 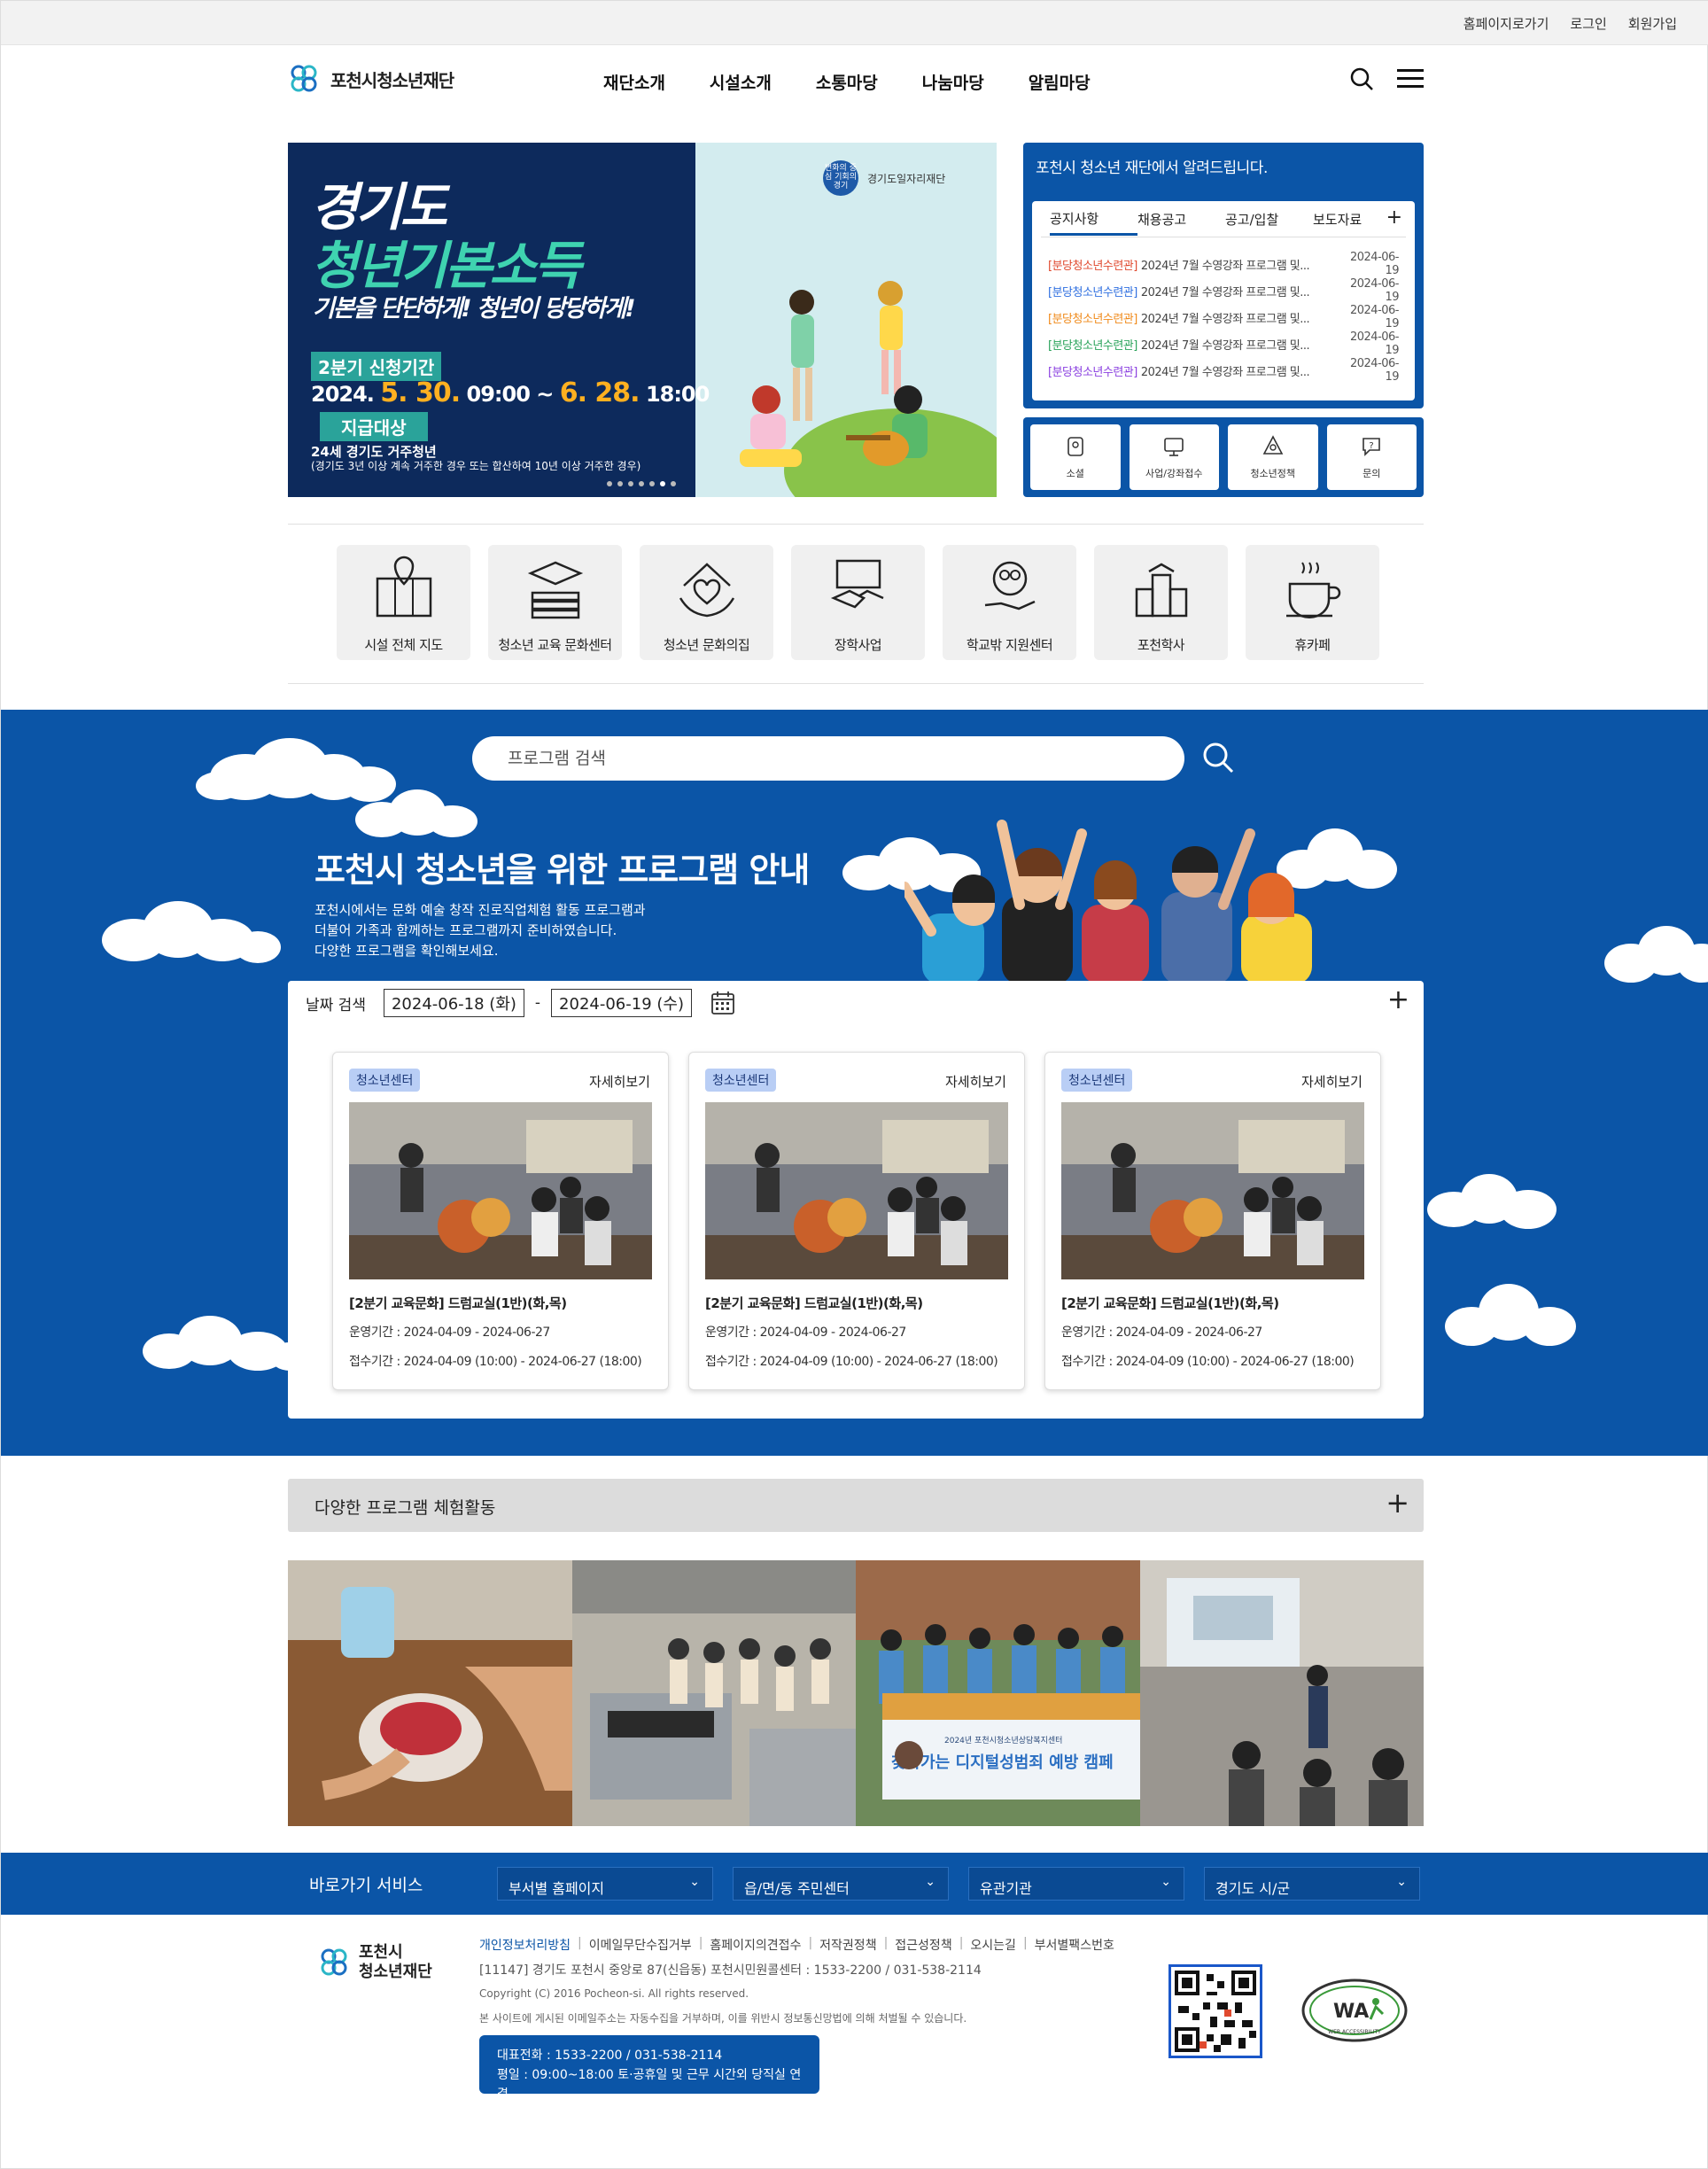 I want to click on activities-more-plus-icon: +, so click(x=1397, y=1503).